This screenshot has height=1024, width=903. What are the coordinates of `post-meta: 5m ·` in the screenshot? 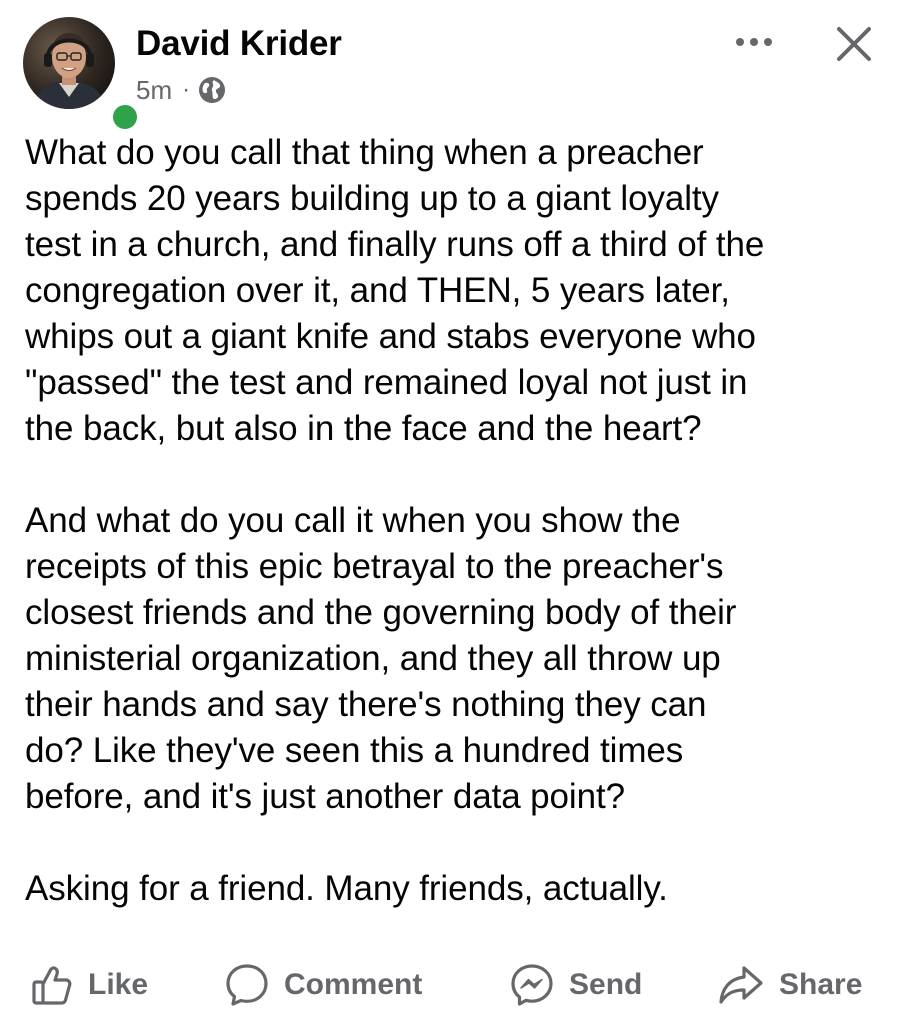 It's located at (181, 90).